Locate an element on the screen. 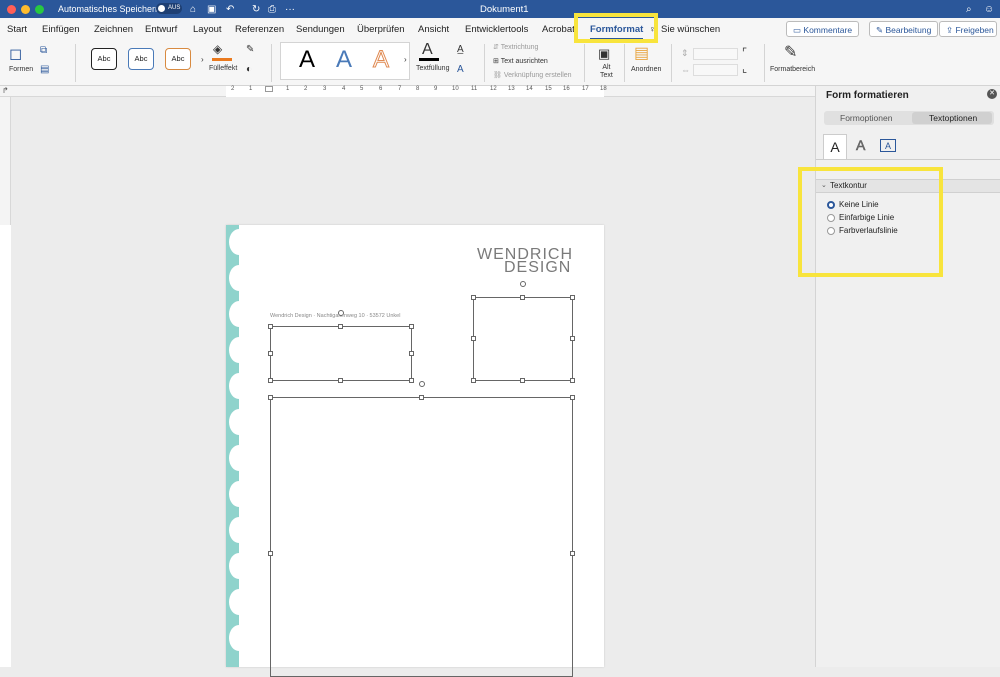 This screenshot has width=1000, height=677. tab-entwurf: Entwurf is located at coordinates (161, 29).